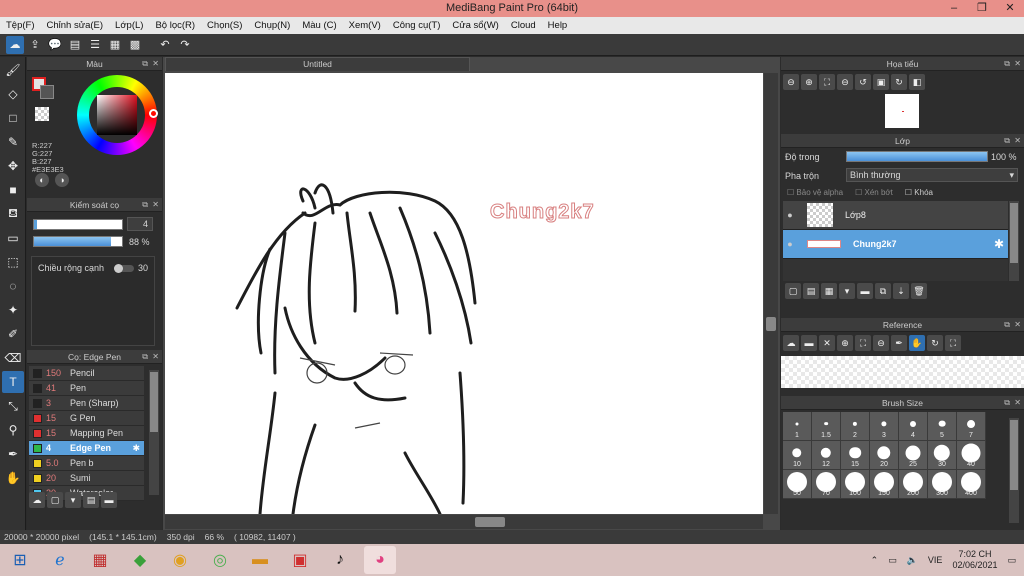 Image resolution: width=1024 pixels, height=576 pixels. I want to click on volume-icon: 🔈, so click(912, 560).